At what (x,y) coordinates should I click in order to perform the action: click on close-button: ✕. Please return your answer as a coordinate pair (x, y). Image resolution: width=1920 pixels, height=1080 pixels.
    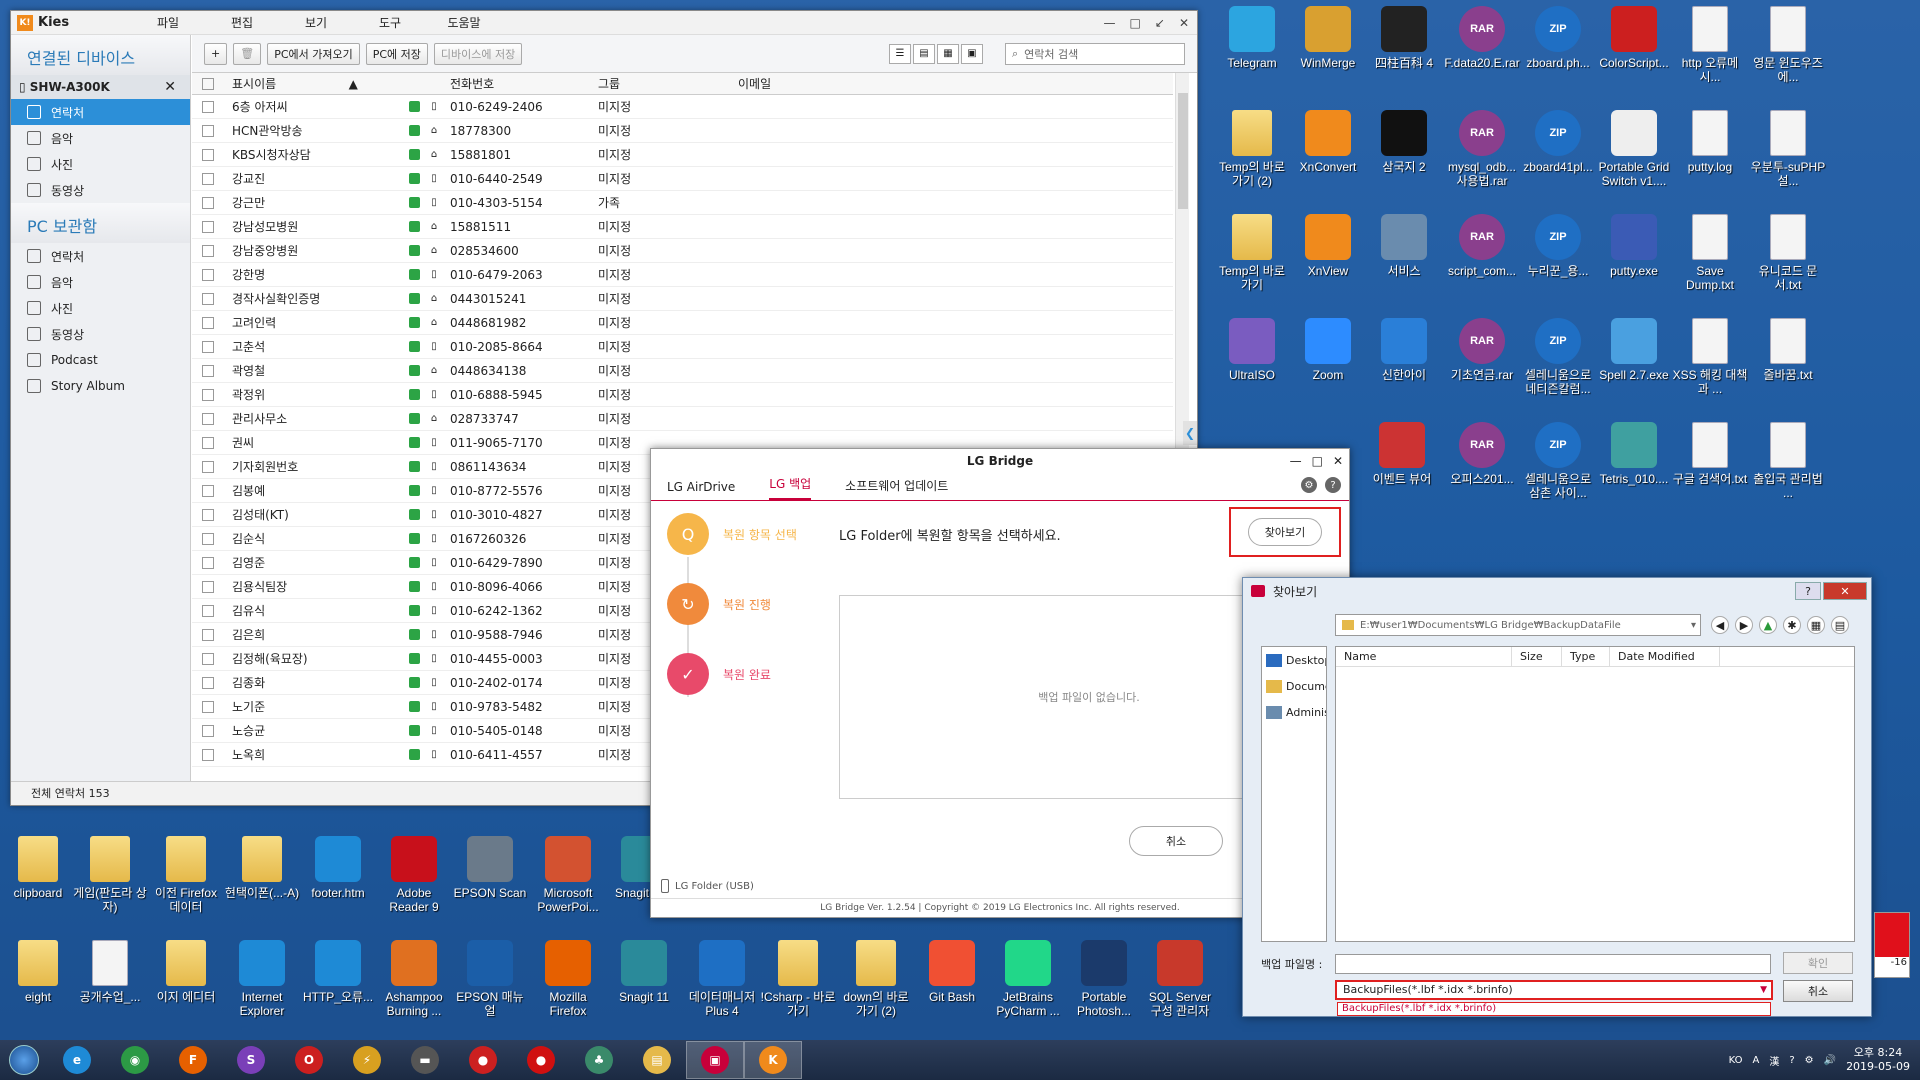
    Looking at the image, I should click on (1184, 23).